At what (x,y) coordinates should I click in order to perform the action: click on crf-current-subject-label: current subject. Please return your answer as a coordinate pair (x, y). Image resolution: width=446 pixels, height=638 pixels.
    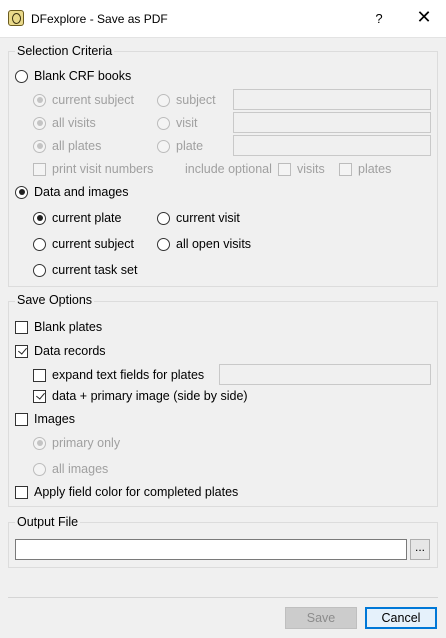
    Looking at the image, I should click on (93, 100).